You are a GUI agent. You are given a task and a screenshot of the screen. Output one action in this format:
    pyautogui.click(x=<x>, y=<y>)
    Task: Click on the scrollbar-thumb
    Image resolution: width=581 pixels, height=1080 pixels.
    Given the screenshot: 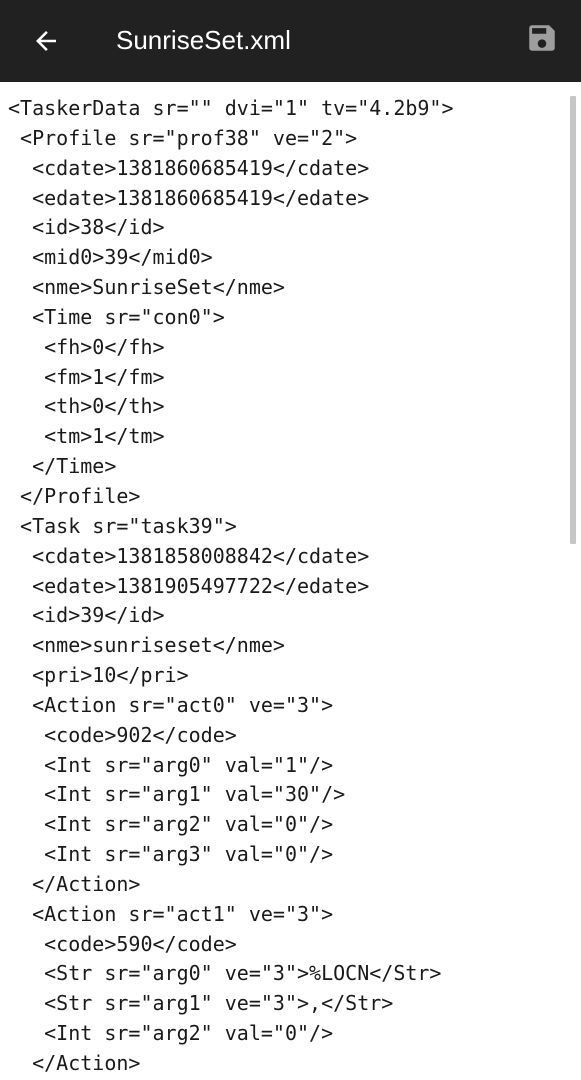 What is the action you would take?
    pyautogui.click(x=573, y=320)
    